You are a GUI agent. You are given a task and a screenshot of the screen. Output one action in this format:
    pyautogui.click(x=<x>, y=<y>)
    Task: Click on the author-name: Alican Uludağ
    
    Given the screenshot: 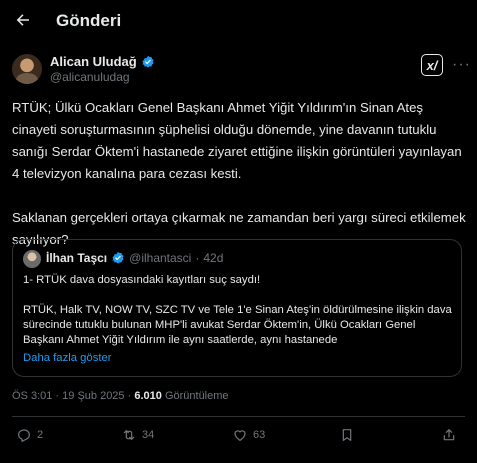 What is the action you would take?
    pyautogui.click(x=93, y=61)
    